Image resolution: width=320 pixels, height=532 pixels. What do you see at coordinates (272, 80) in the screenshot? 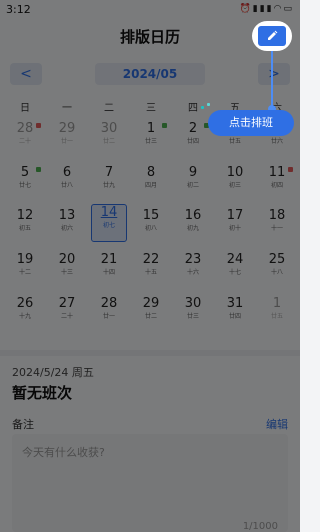
I see `guide-connector` at bounding box center [272, 80].